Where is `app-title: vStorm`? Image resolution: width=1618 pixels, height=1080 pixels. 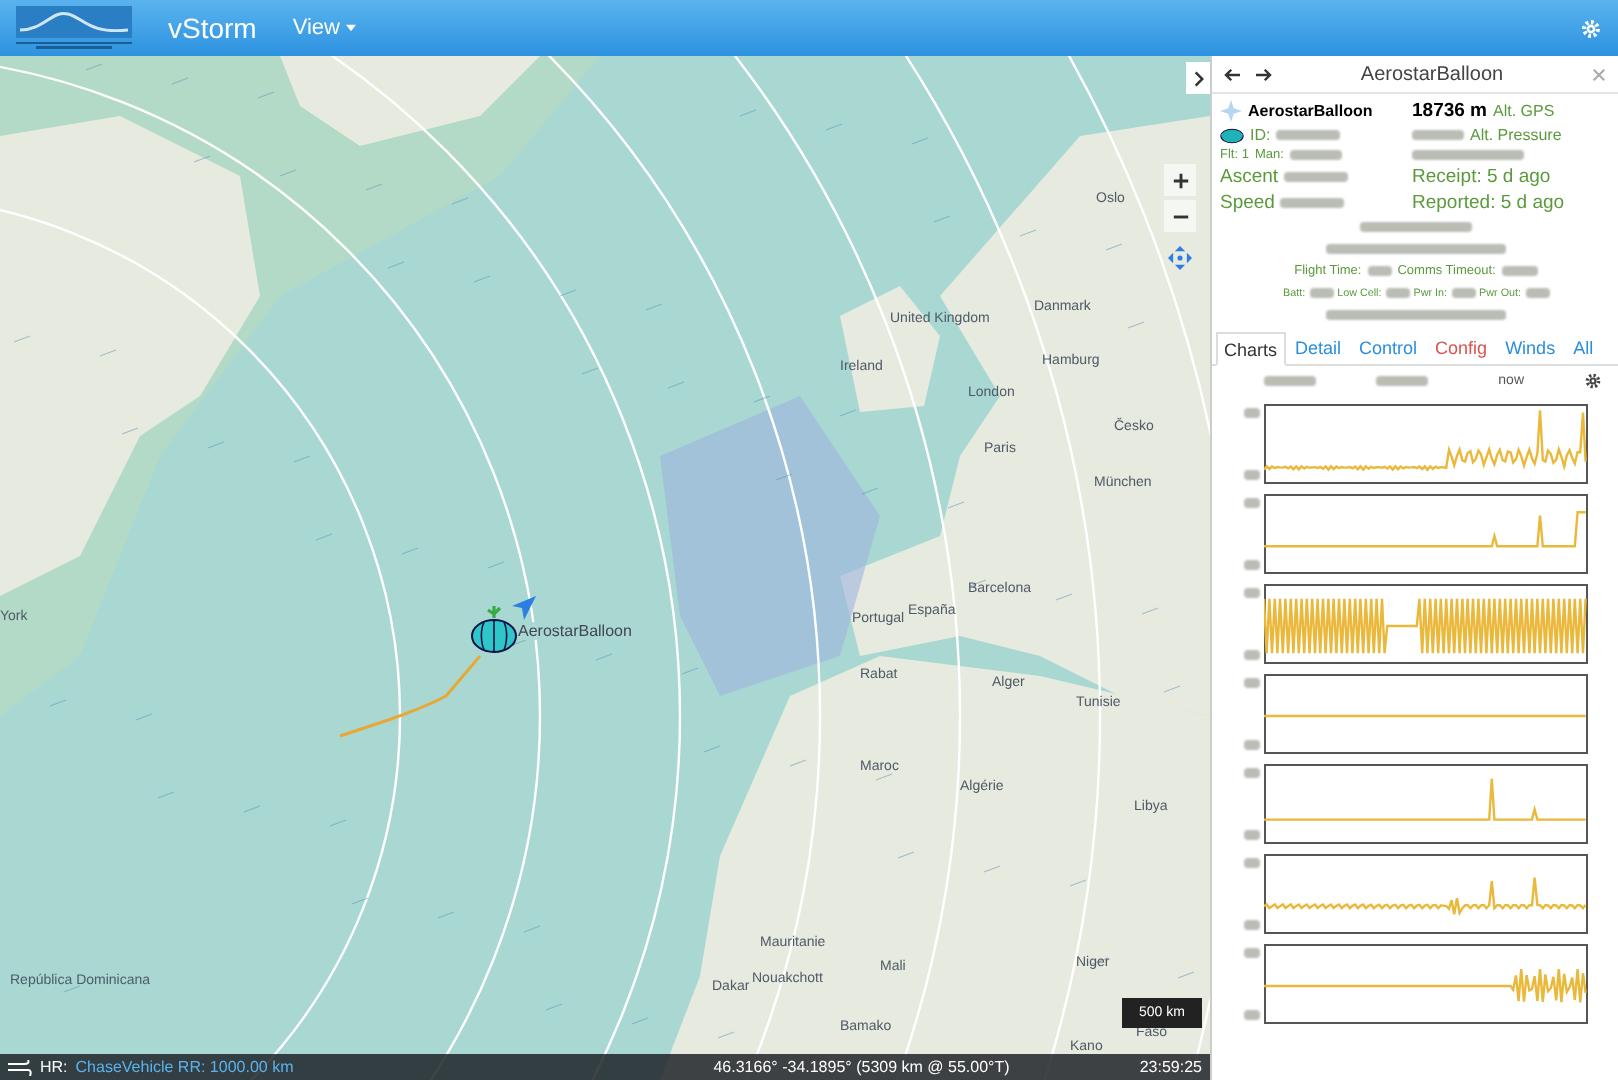
app-title: vStorm is located at coordinates (212, 28).